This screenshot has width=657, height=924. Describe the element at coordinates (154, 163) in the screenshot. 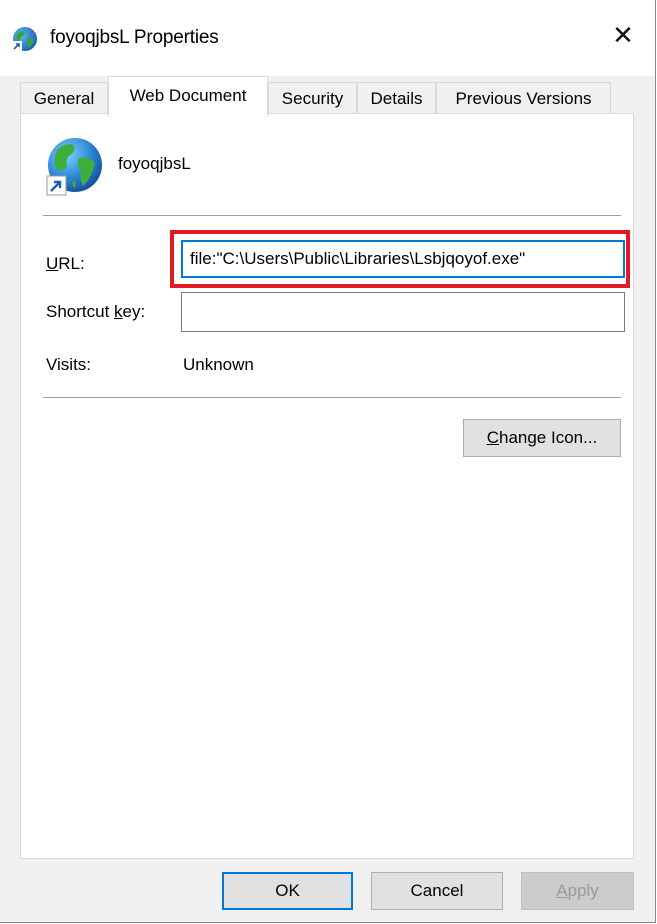

I see `shortcut-name: foyoqjbsL` at that location.